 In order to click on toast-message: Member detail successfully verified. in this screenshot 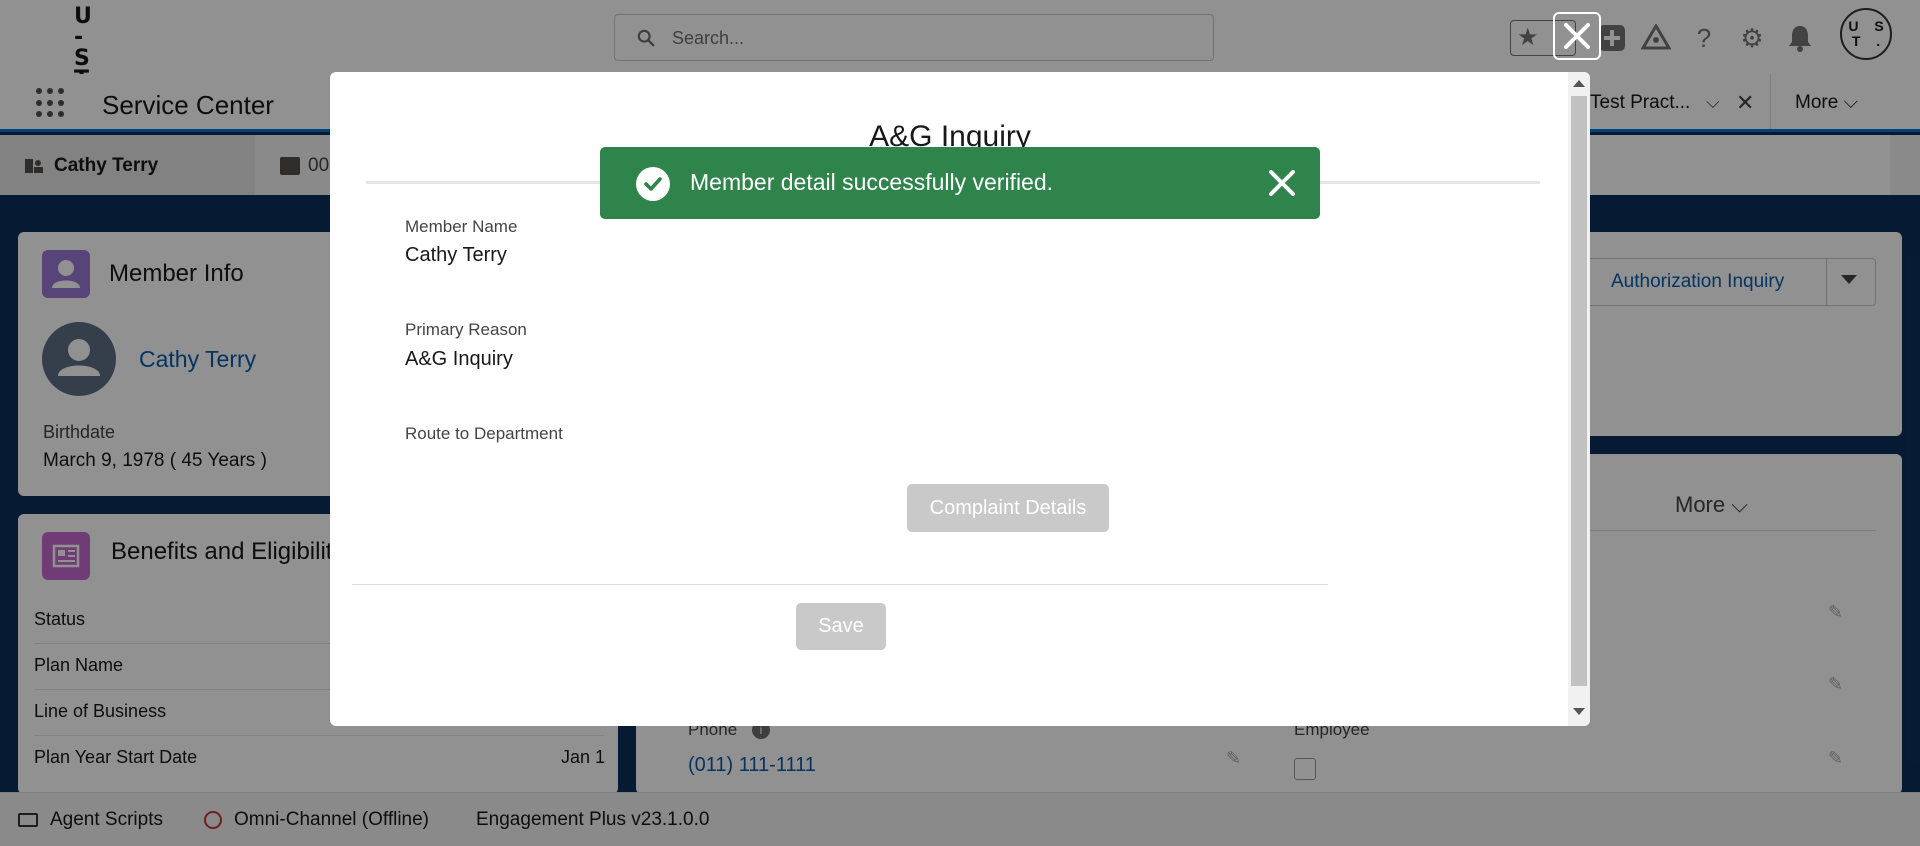, I will do `click(872, 182)`.